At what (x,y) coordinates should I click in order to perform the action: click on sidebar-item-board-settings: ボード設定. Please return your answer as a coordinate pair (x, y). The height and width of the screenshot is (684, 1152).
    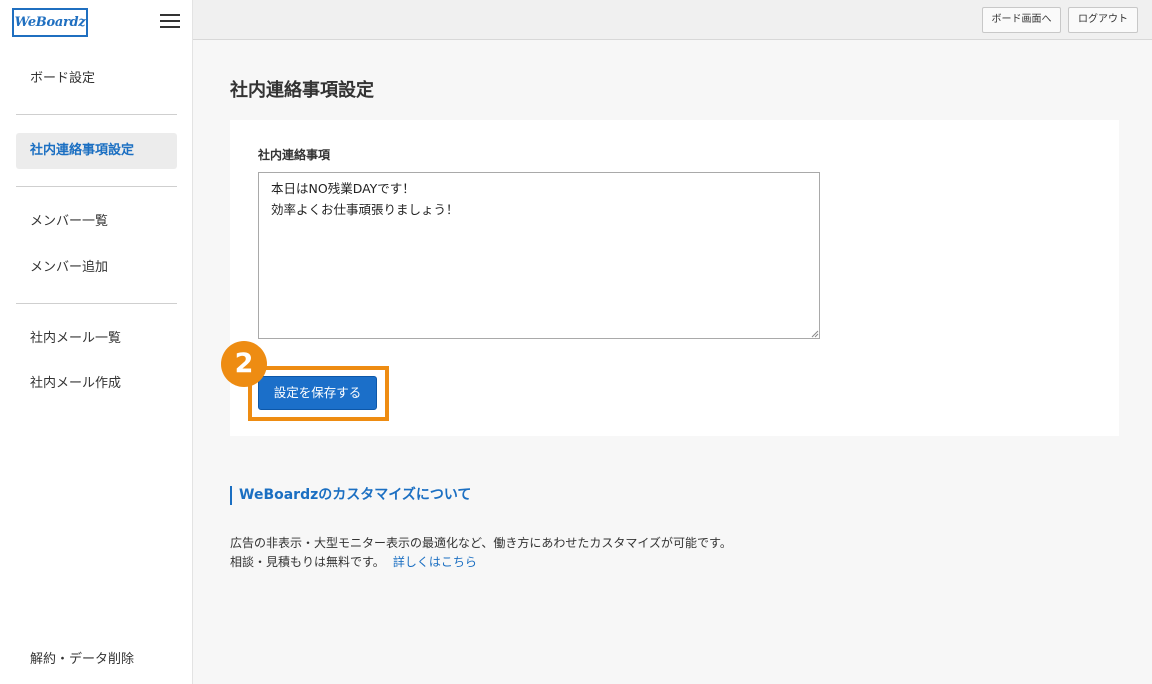
    Looking at the image, I should click on (96, 79).